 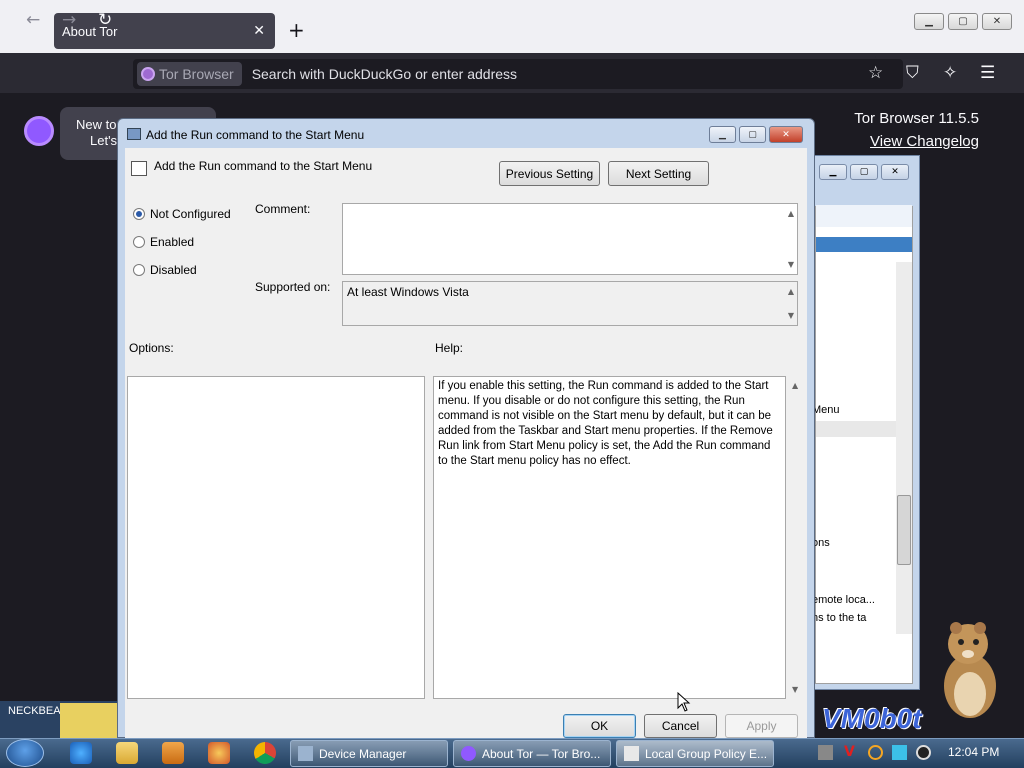 What do you see at coordinates (826, 410) in the screenshot?
I see `bg-list-item: Menu` at bounding box center [826, 410].